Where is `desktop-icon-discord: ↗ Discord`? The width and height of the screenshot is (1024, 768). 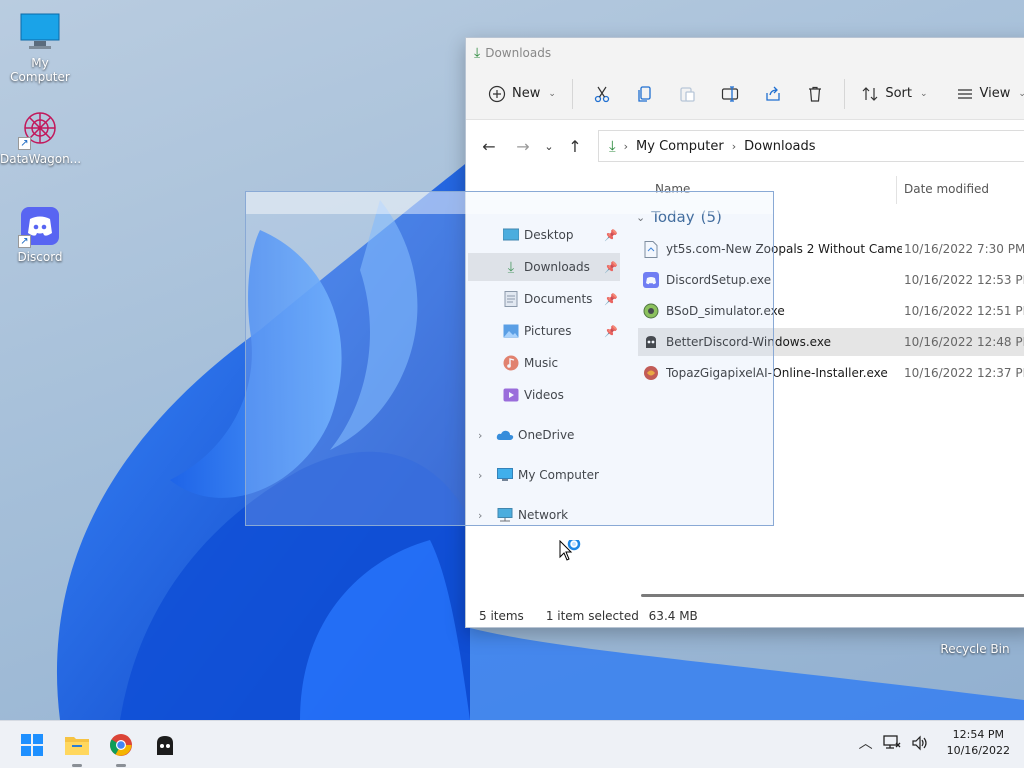 desktop-icon-discord: ↗ Discord is located at coordinates (40, 234).